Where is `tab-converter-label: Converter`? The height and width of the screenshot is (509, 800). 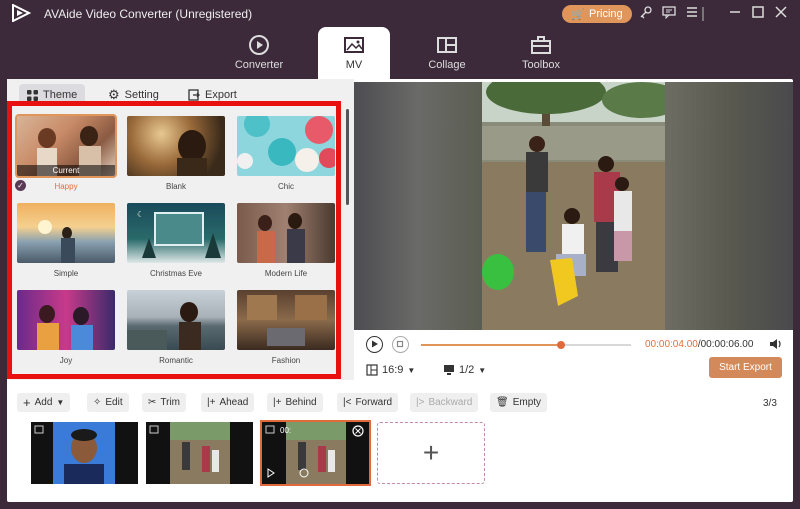 tab-converter-label: Converter is located at coordinates (259, 65).